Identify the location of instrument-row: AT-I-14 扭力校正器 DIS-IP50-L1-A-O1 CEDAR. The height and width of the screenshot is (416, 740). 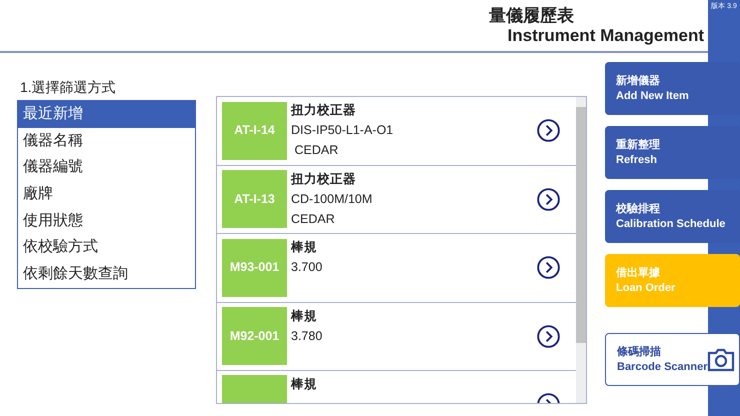
(396, 131).